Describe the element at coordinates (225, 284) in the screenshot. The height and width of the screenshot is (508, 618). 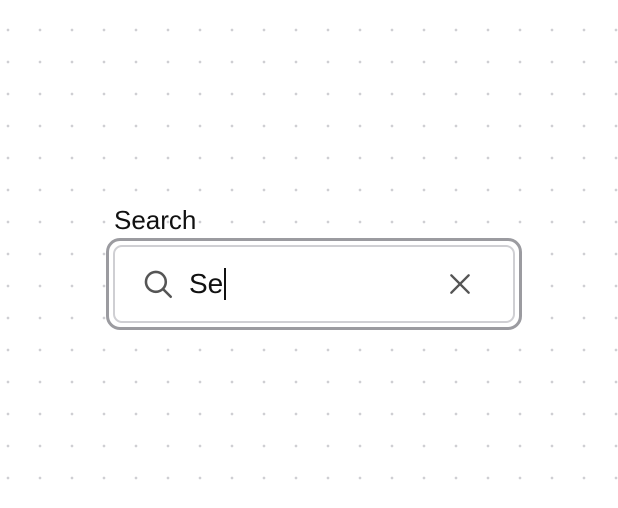
I see `text-caret` at that location.